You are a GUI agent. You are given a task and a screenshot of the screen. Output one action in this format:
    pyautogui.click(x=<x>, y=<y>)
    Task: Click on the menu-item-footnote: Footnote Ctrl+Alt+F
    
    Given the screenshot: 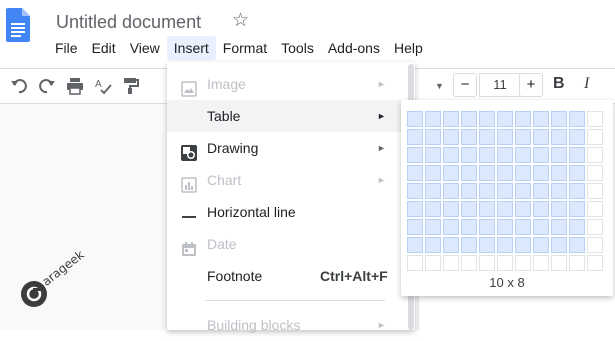 What is the action you would take?
    pyautogui.click(x=285, y=276)
    